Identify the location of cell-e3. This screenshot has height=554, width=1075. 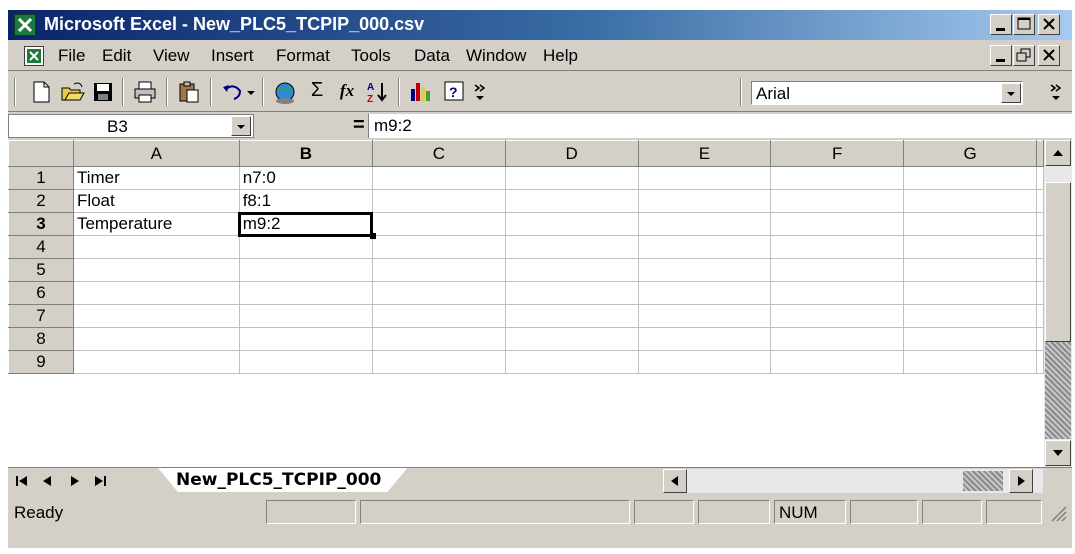
(704, 224).